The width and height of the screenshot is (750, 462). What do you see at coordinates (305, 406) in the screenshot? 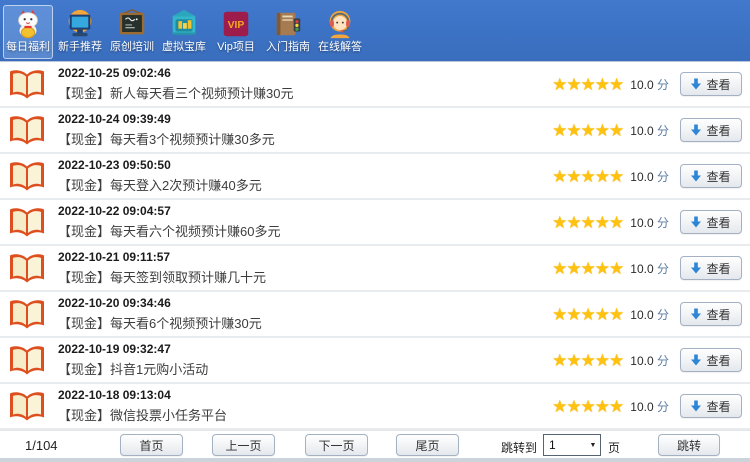
I see `item-text: 2022-10-18 09:13:04 【现金】微信投票小任务平台` at bounding box center [305, 406].